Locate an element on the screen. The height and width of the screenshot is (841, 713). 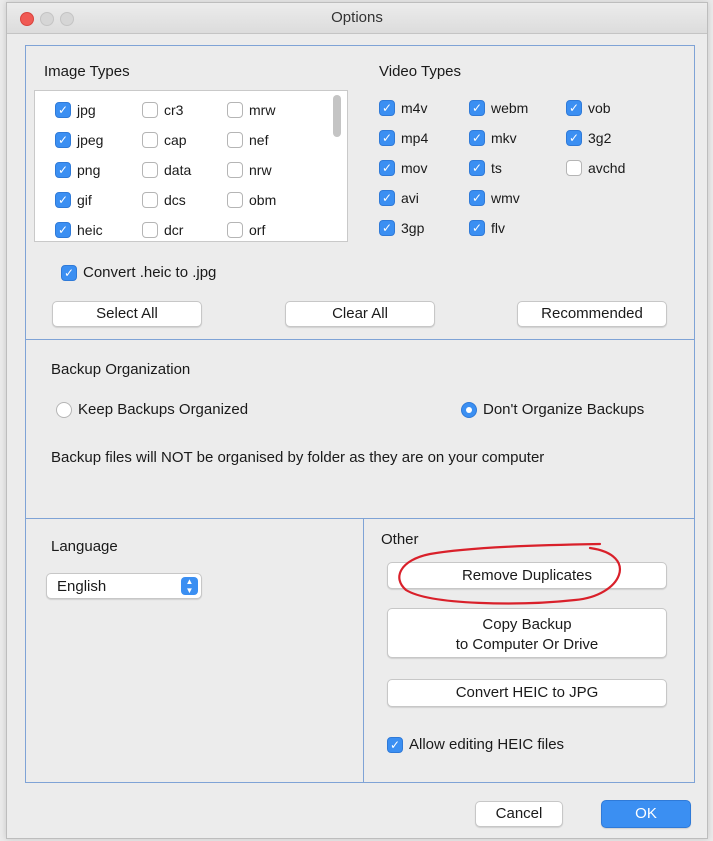
window-title: Options is located at coordinates (357, 17).